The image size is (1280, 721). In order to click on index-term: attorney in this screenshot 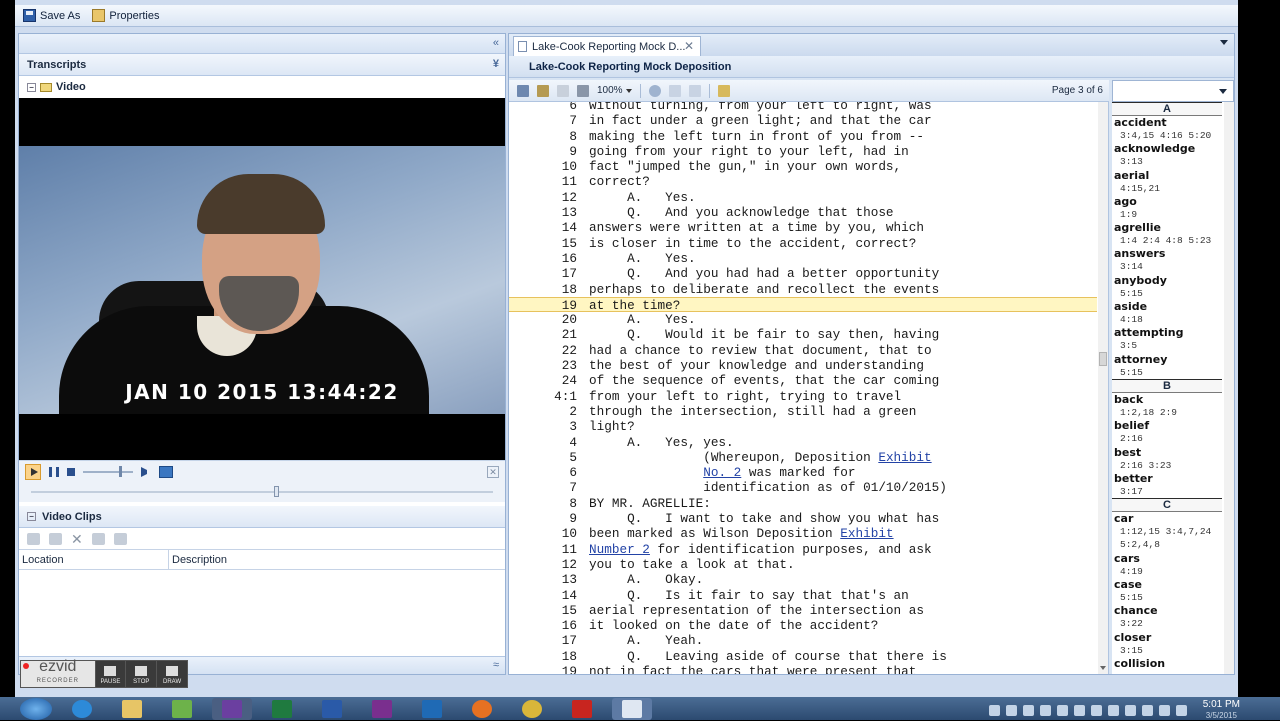, I will do `click(1167, 359)`.